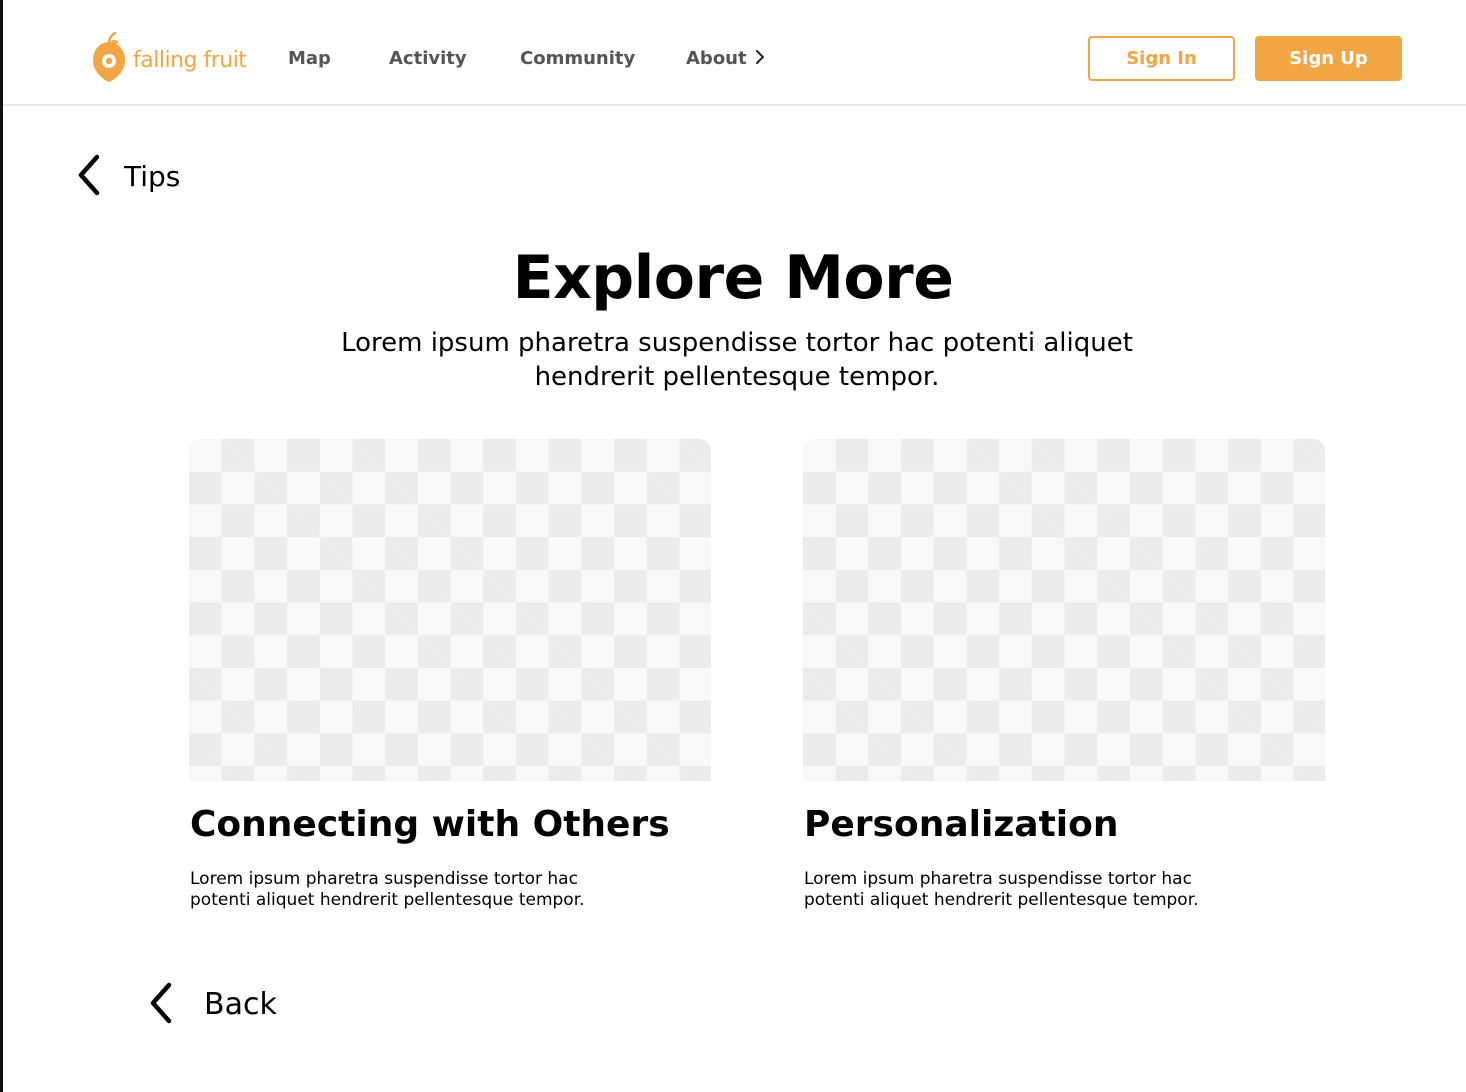  What do you see at coordinates (1, 546) in the screenshot?
I see `window-left-edge` at bounding box center [1, 546].